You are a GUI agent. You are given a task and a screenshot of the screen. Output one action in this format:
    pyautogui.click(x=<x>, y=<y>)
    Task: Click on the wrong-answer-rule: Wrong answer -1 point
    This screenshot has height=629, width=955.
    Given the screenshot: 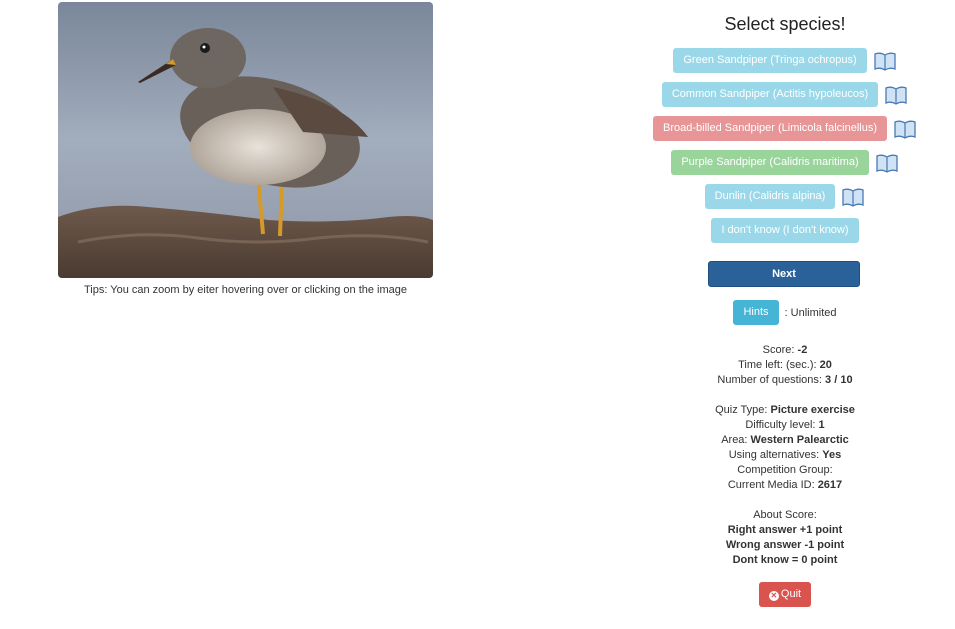 What is the action you would take?
    pyautogui.click(x=785, y=545)
    